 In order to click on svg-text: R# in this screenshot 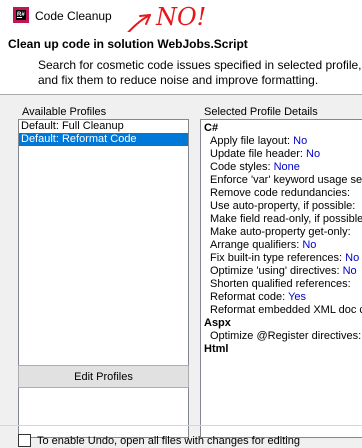, I will do `click(21, 15)`.